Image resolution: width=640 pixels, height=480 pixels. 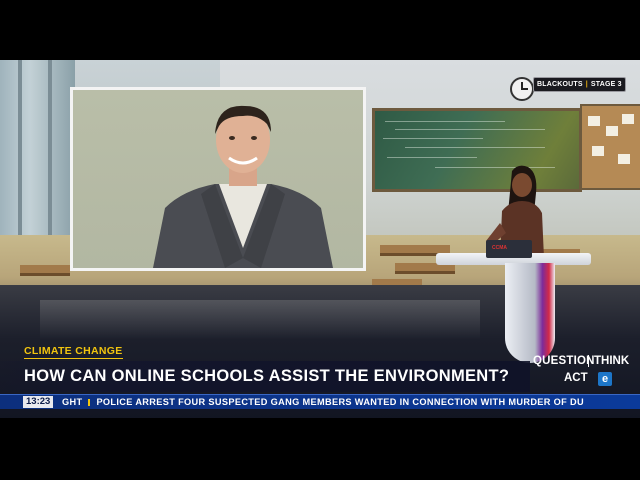 What do you see at coordinates (522, 89) in the screenshot?
I see `wall-clock-icon` at bounding box center [522, 89].